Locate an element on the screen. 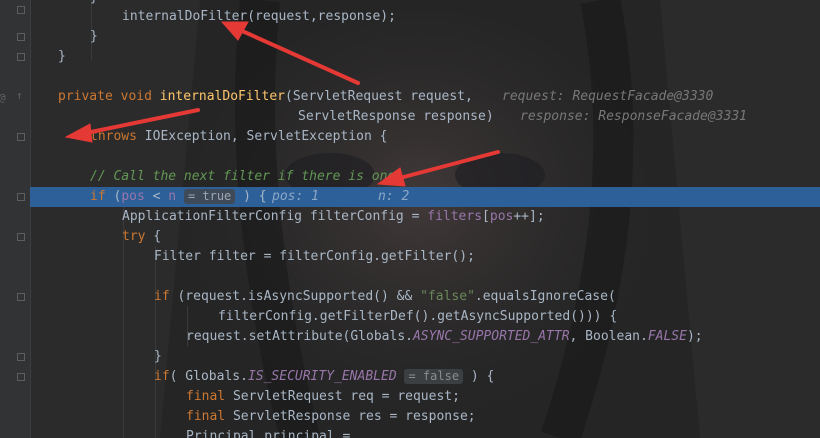  code-text: (ServletRequest request, is located at coordinates (379, 96).